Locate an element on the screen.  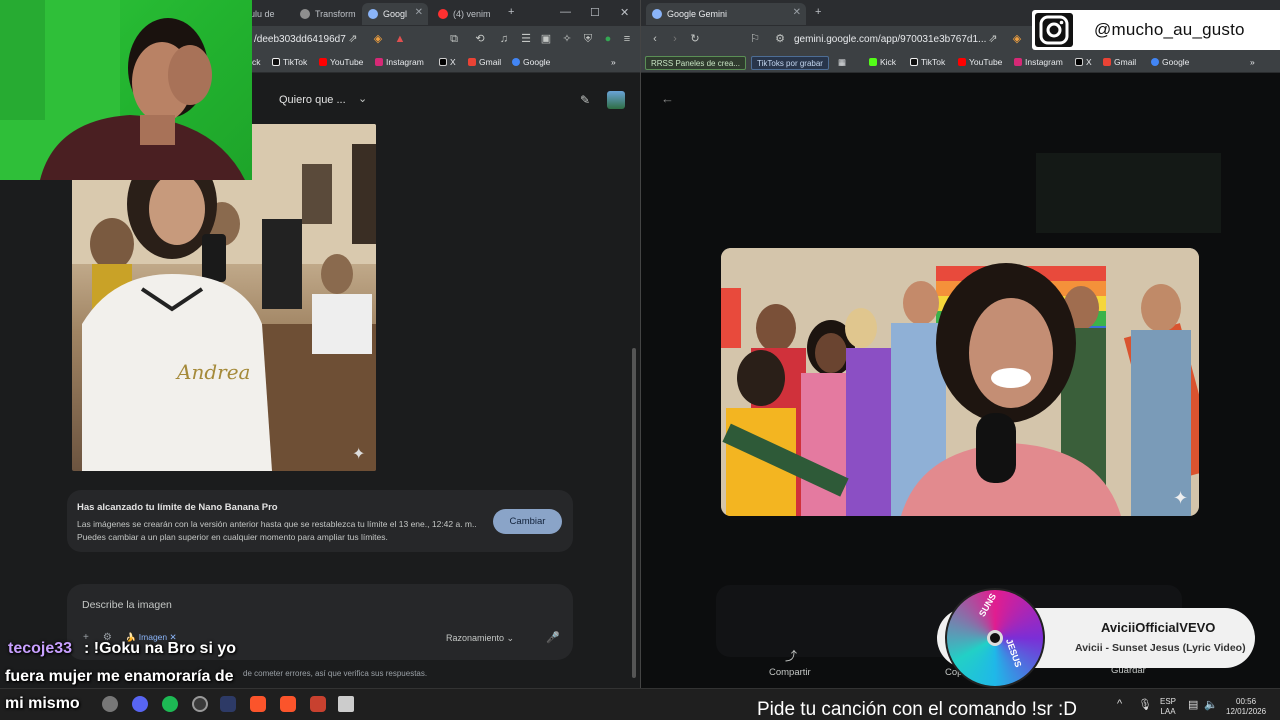
back-icon: ‹ is located at coordinates (655, 39).